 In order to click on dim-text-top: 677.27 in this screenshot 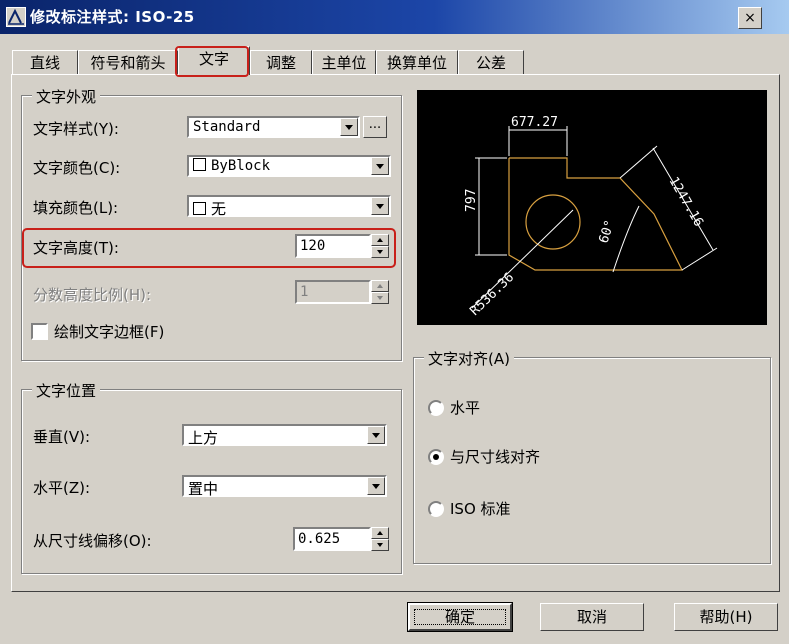, I will do `click(534, 122)`.